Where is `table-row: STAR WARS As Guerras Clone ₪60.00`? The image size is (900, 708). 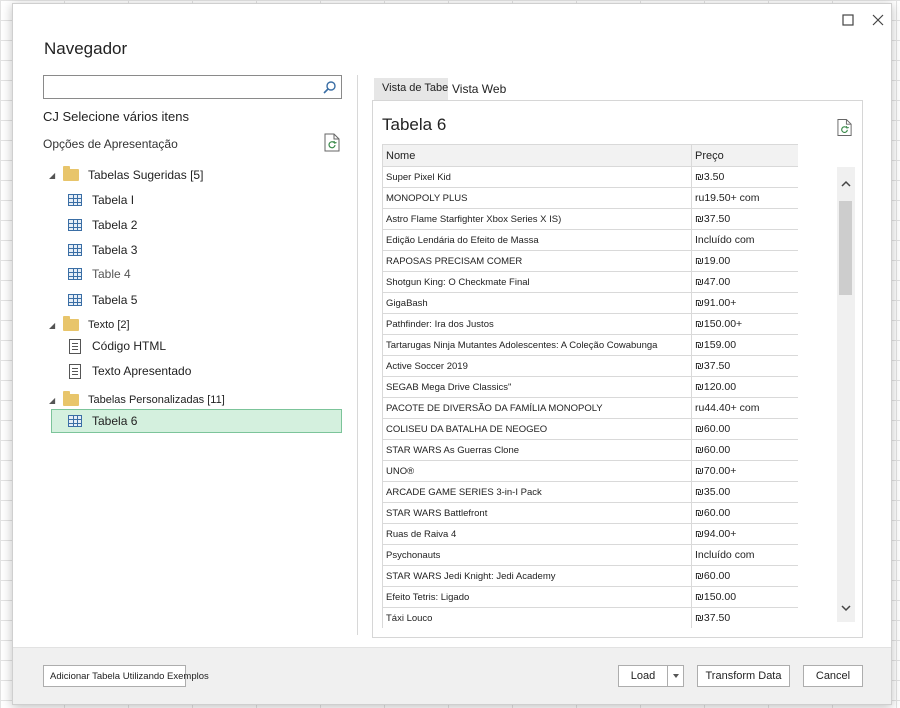
table-row: STAR WARS As Guerras Clone ₪60.00 is located at coordinates (590, 450).